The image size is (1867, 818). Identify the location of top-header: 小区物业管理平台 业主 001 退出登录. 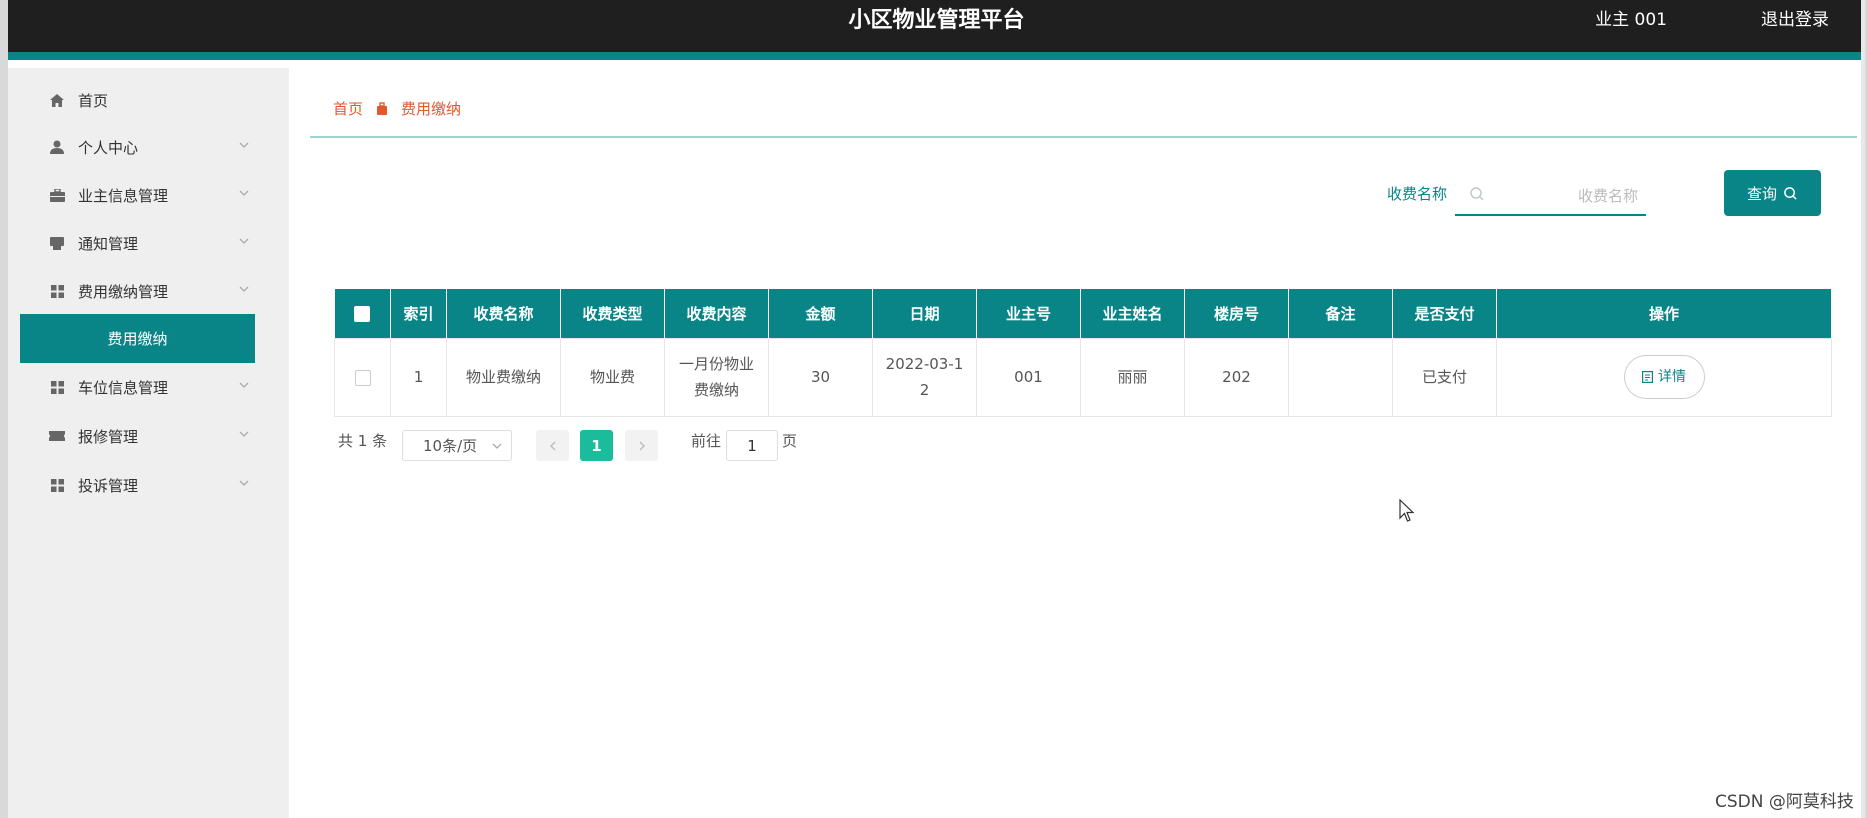
(936, 30).